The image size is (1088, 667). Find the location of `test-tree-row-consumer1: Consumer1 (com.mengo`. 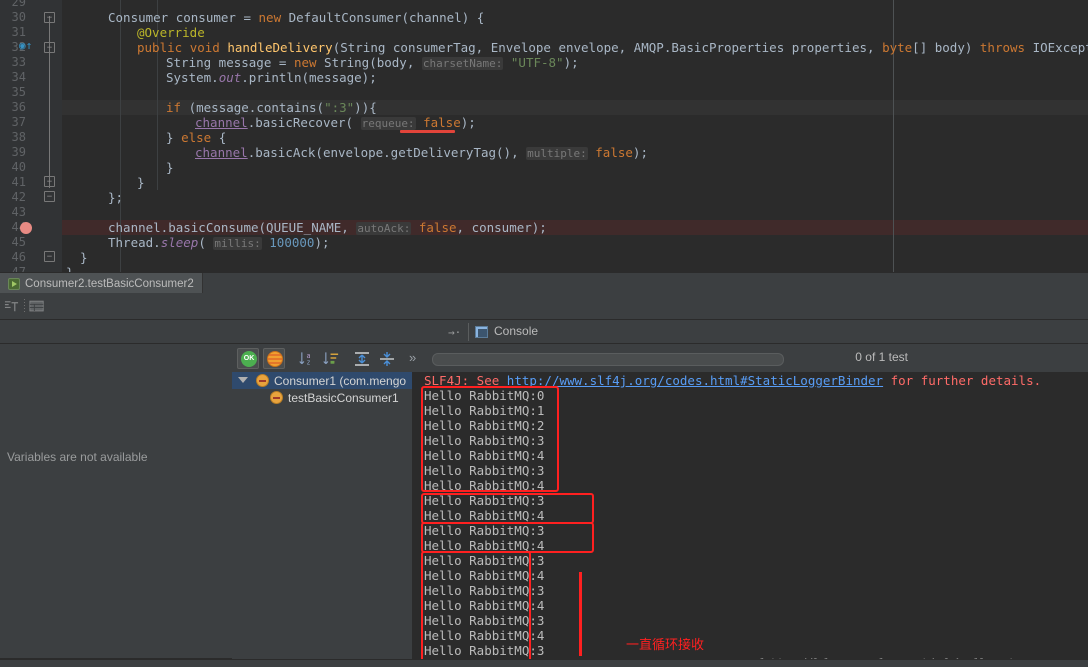

test-tree-row-consumer1: Consumer1 (com.mengo is located at coordinates (322, 380).